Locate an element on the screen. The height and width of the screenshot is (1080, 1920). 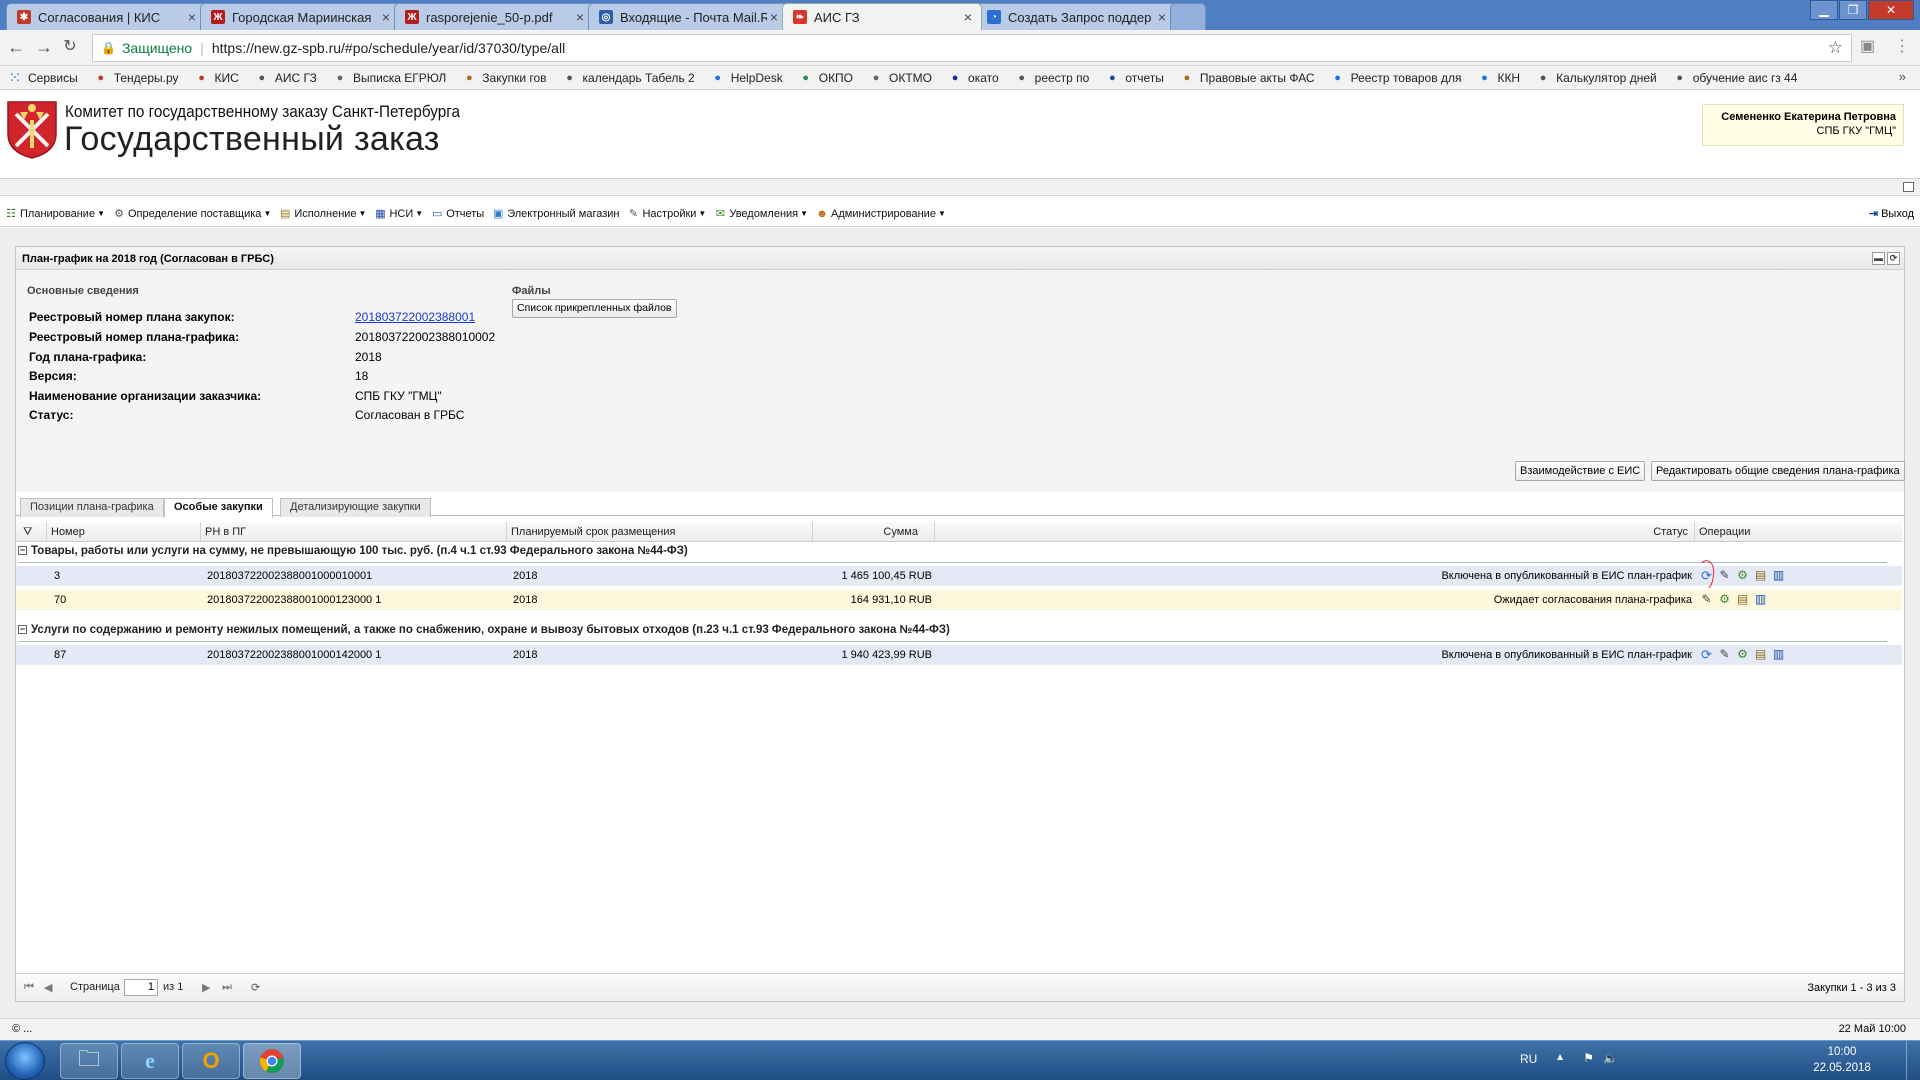
flag-icon: ⚑ is located at coordinates (1588, 1058).